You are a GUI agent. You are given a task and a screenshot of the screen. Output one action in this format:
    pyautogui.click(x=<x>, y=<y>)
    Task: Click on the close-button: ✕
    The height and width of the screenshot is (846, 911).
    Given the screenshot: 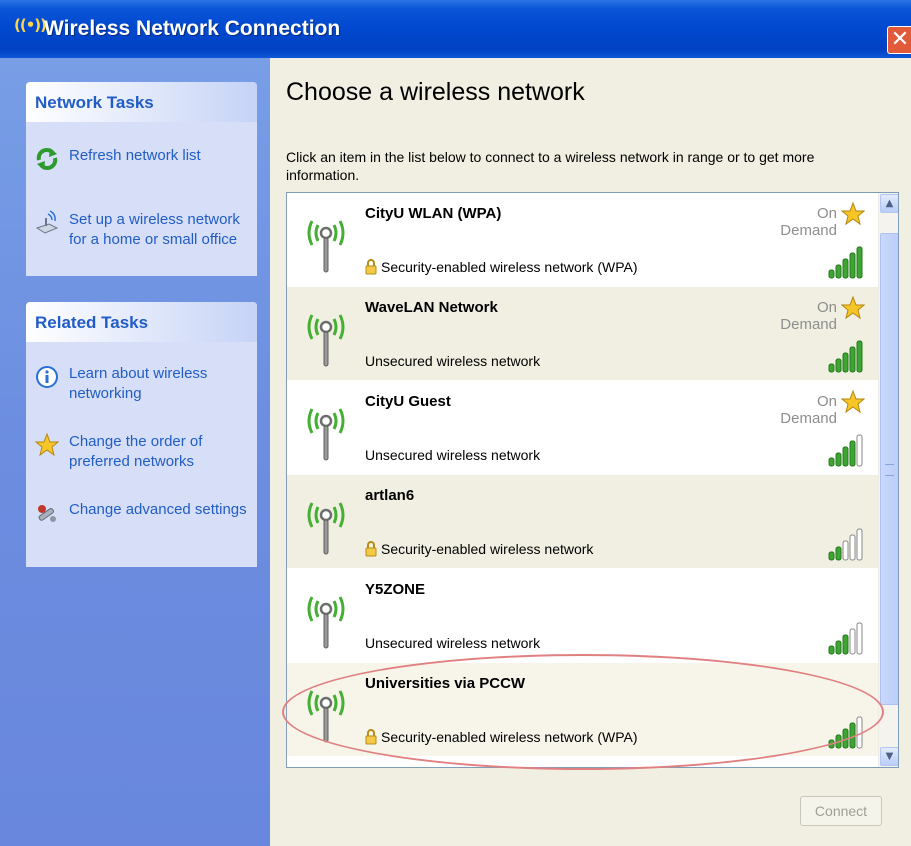 What is the action you would take?
    pyautogui.click(x=899, y=40)
    